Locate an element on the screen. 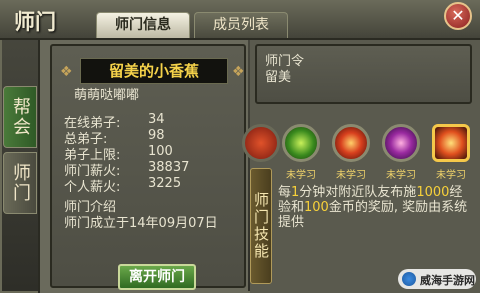 The width and height of the screenshot is (480, 293). skill-caption-1: 未学习 is located at coordinates (301, 175).